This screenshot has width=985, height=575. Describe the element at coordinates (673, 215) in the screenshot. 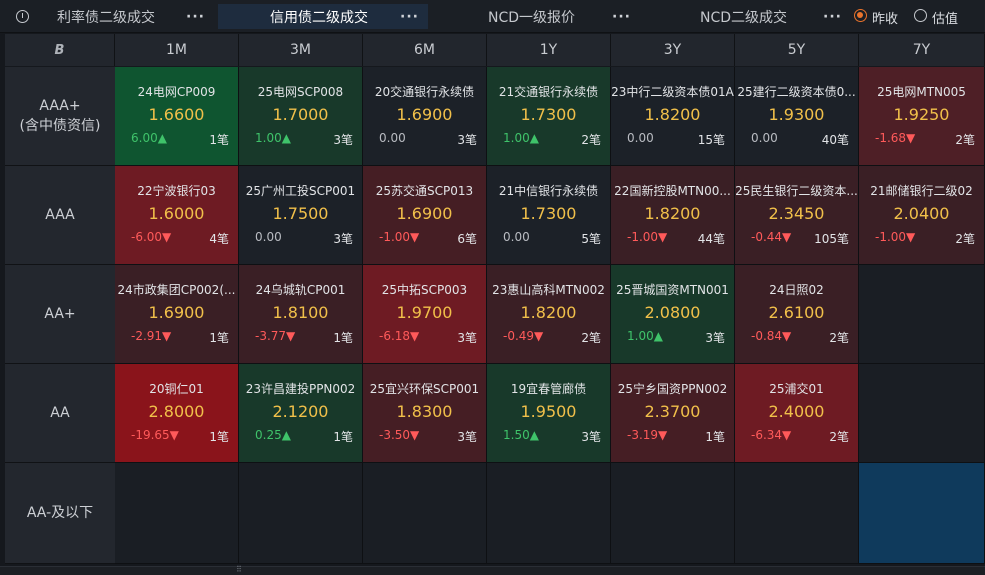

I see `bond-cell: 22国新控股MTN00... 1.8200 -1.00▼ 44笔` at that location.